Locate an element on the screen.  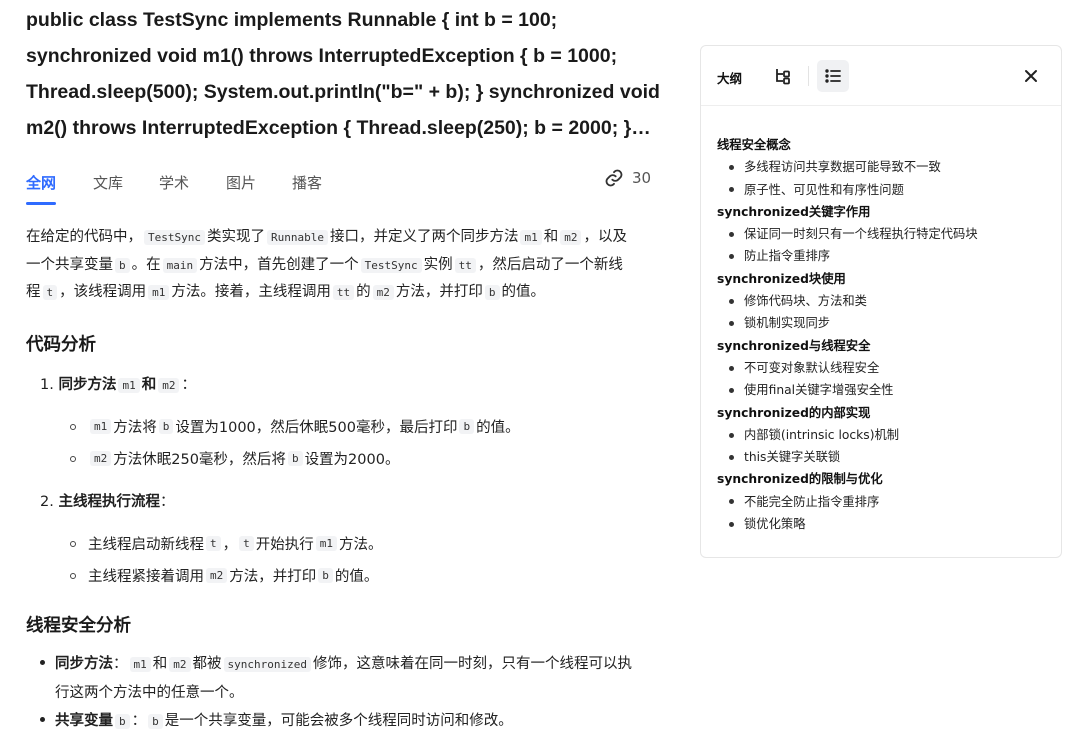
text: 主线程启动新线程 is located at coordinates (146, 545).